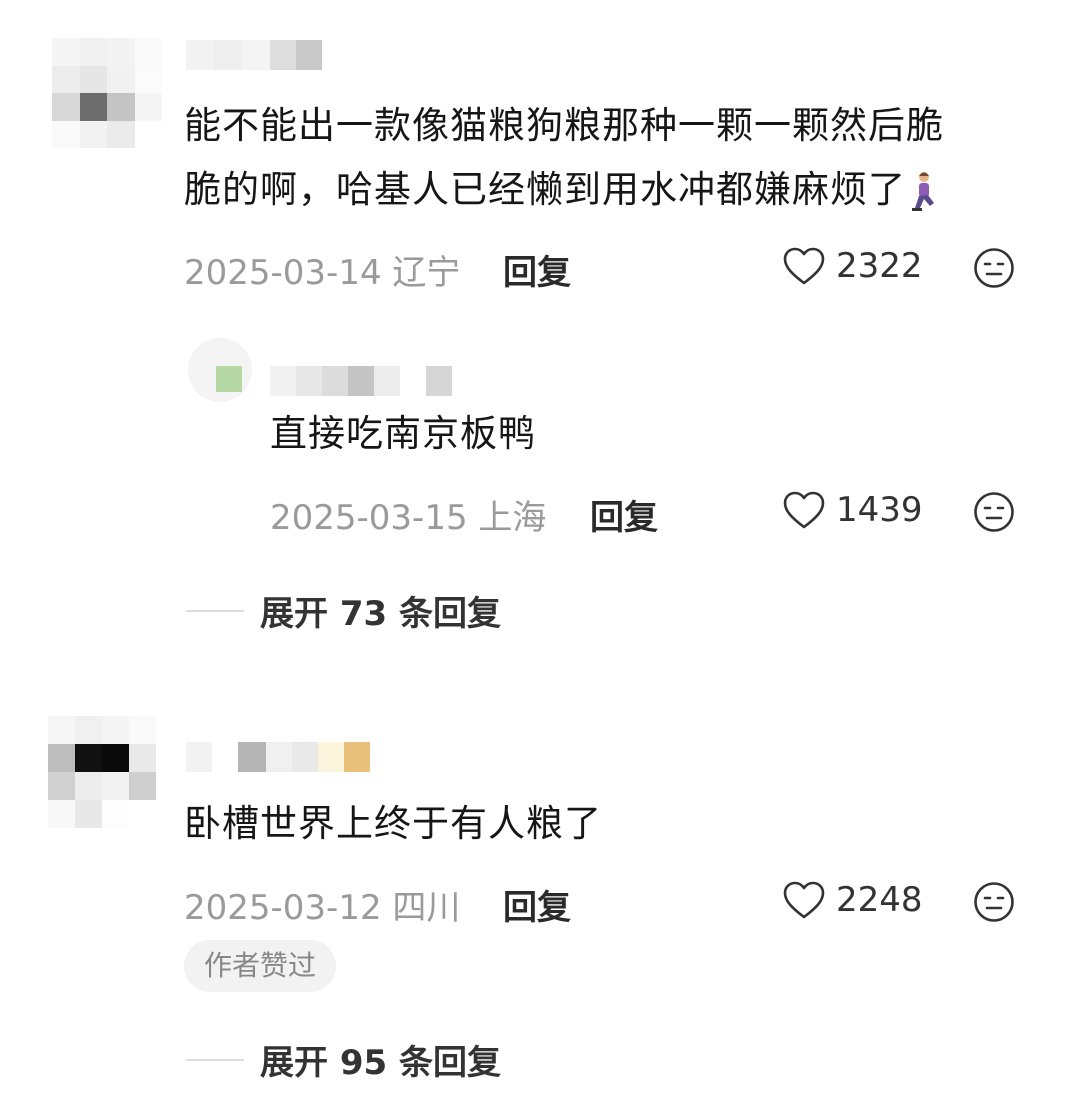  I want to click on like-count: 2248, so click(879, 900).